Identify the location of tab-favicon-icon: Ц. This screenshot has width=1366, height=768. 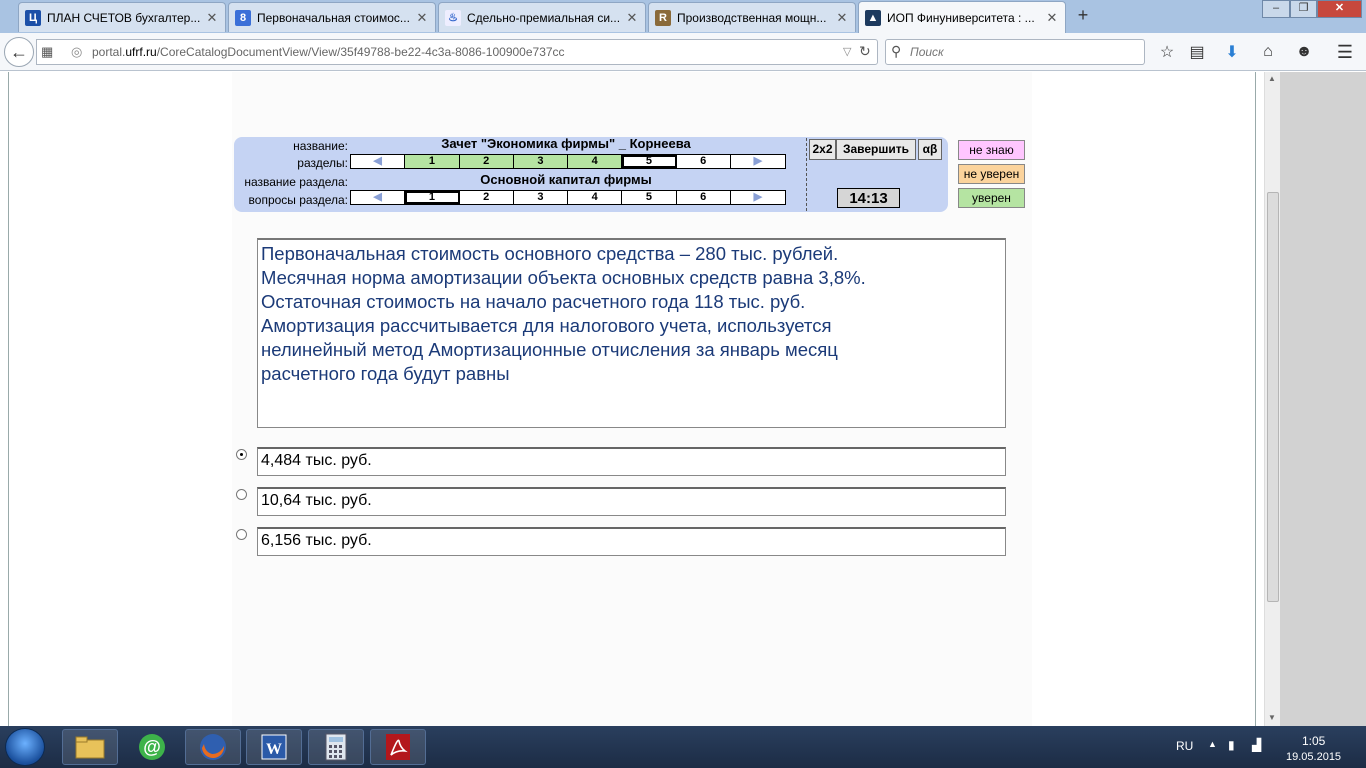
(33, 17).